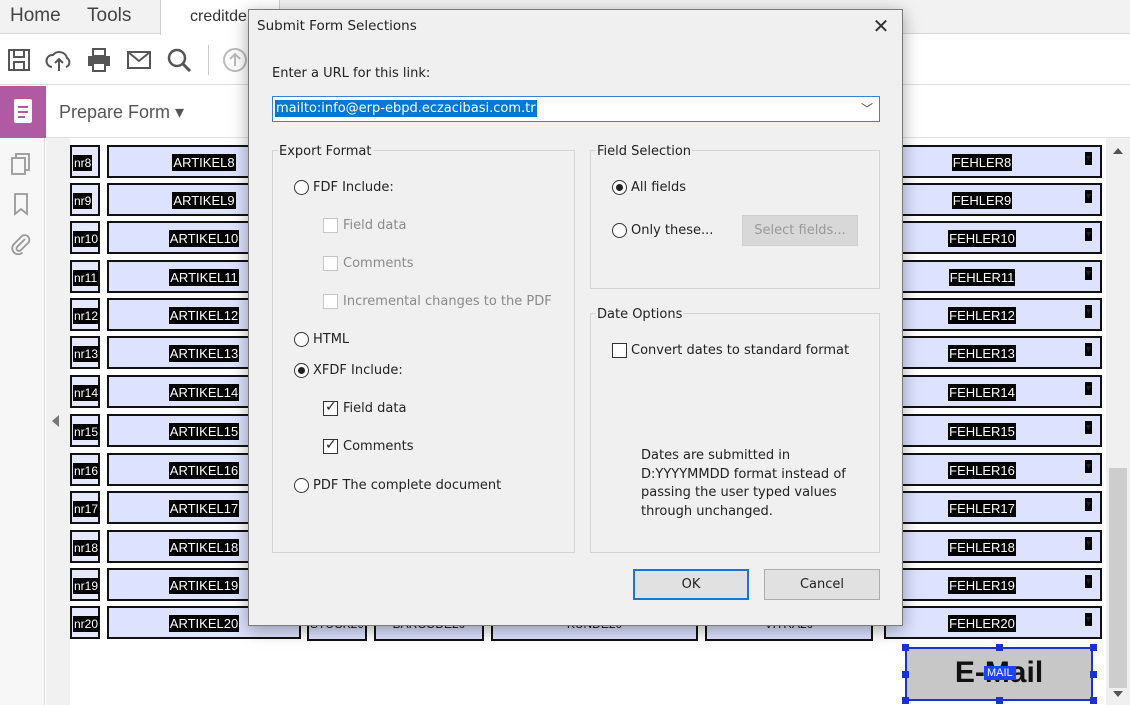  What do you see at coordinates (993, 237) in the screenshot?
I see `form-field-fehler-dropdown: FEHLER10 ▾` at bounding box center [993, 237].